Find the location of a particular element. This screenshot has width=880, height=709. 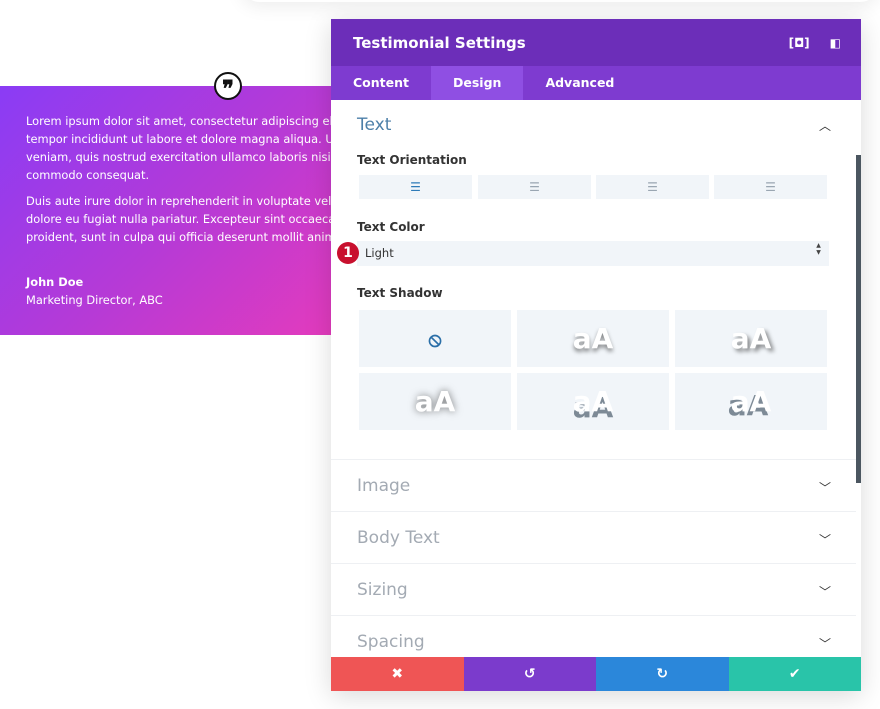

align-right-button: ☰ is located at coordinates (652, 187).